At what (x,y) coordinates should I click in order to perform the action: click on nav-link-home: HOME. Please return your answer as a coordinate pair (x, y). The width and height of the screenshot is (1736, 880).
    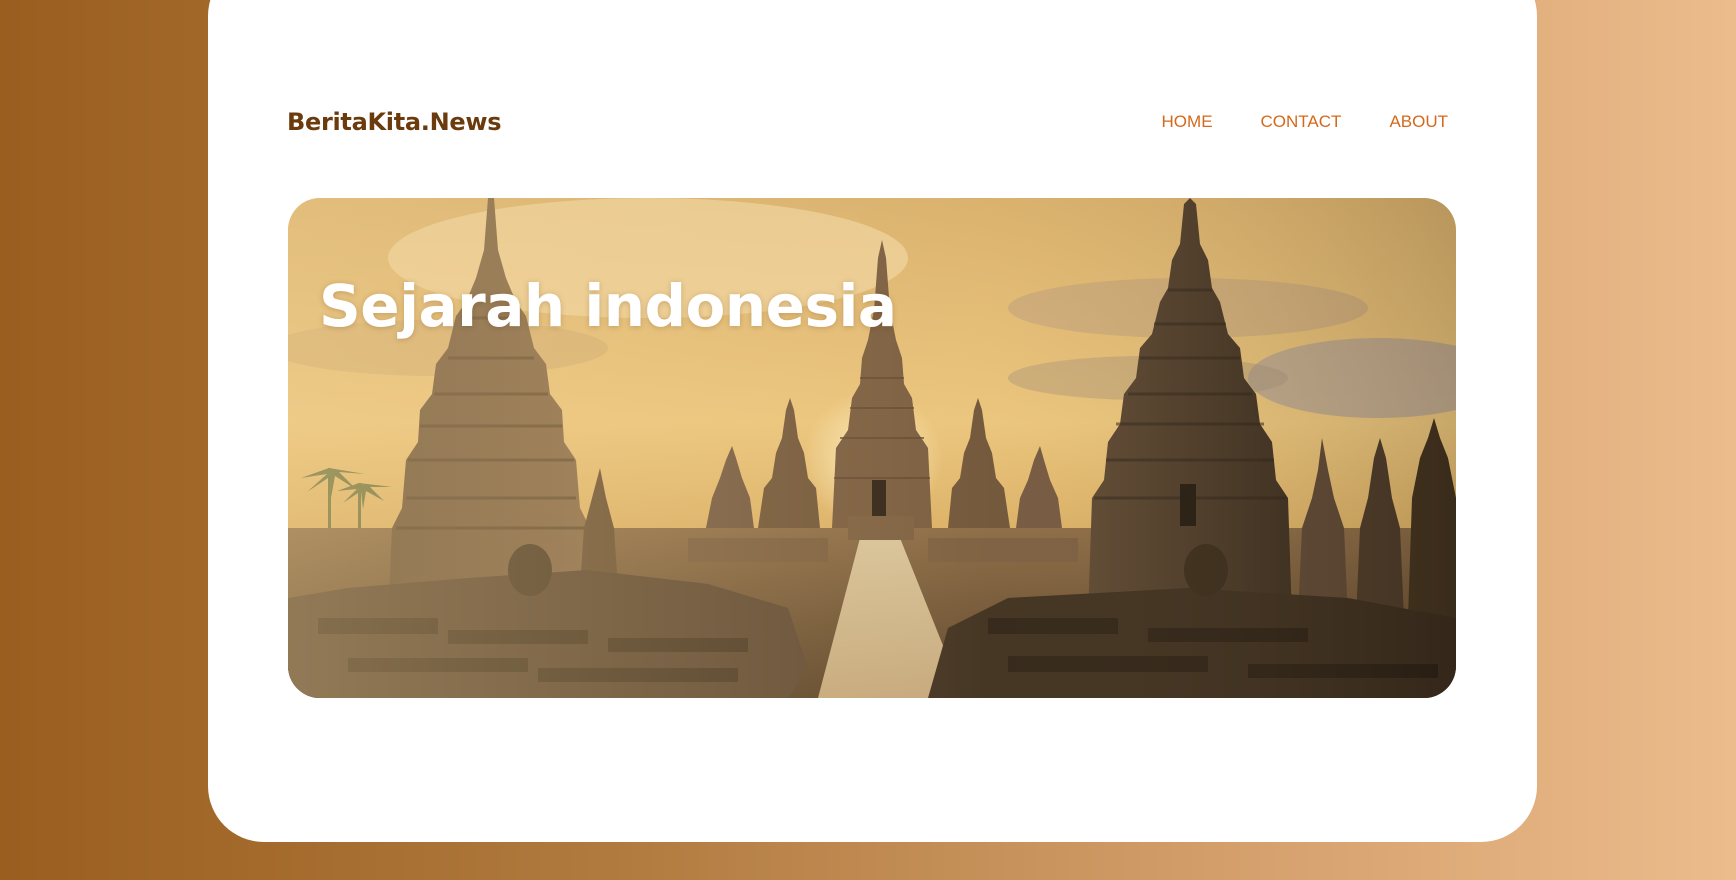
    Looking at the image, I should click on (1187, 121).